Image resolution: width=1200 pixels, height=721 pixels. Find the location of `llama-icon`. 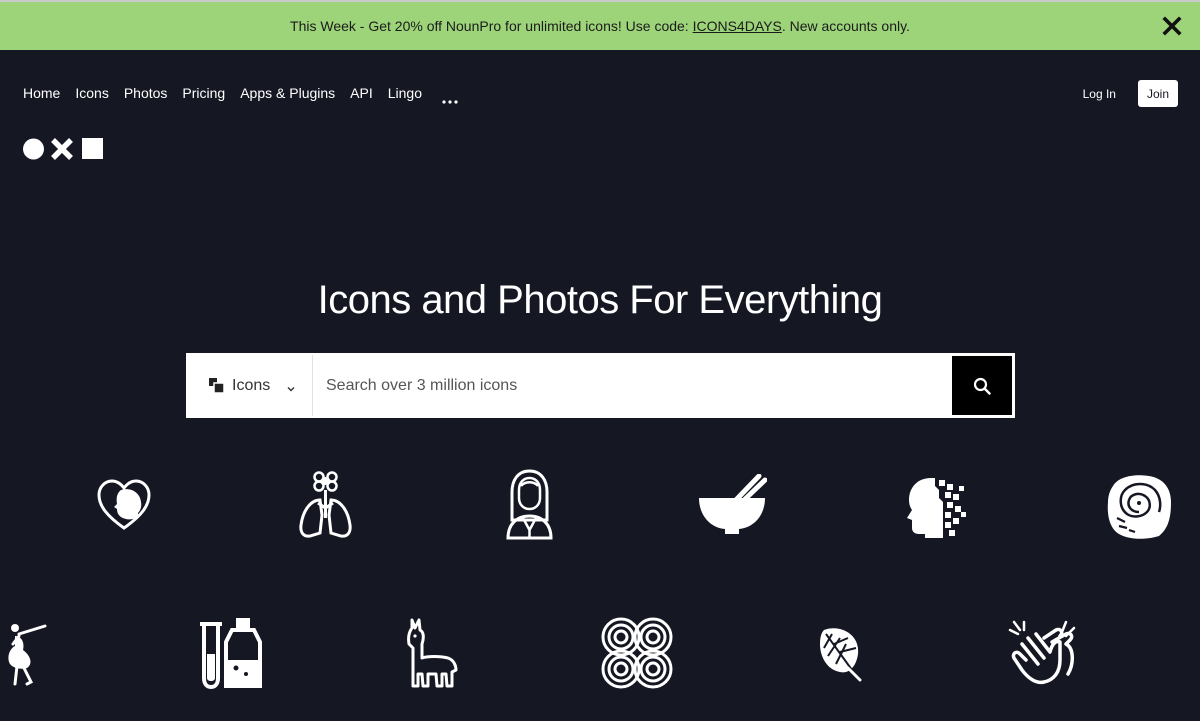

llama-icon is located at coordinates (432, 653).